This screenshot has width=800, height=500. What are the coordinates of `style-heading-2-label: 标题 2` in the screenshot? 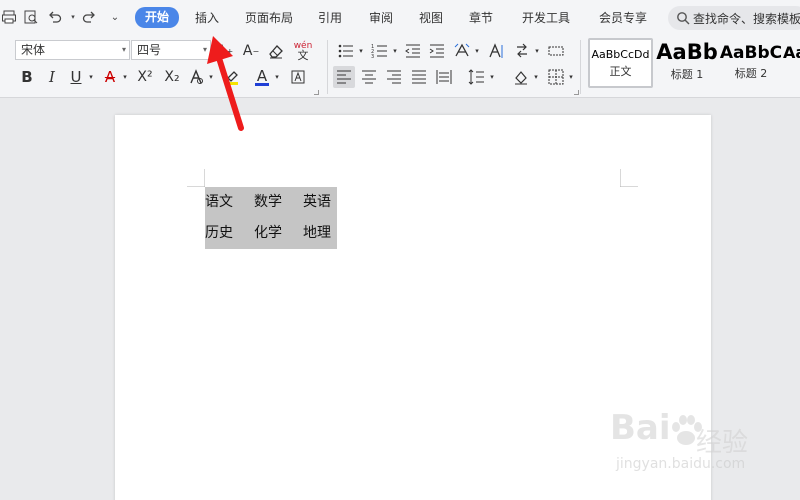 It's located at (751, 73).